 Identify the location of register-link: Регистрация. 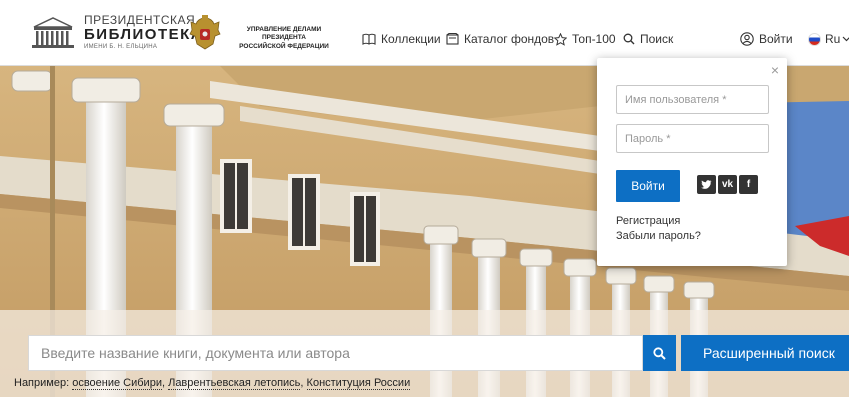
(648, 221).